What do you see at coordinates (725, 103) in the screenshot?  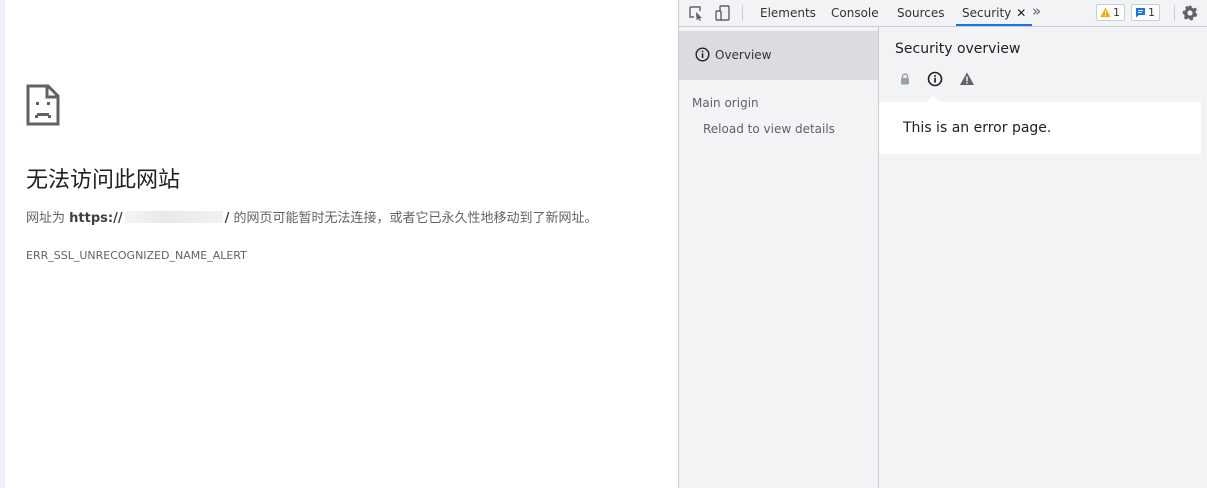 I see `main-origin-heading: Main origin` at bounding box center [725, 103].